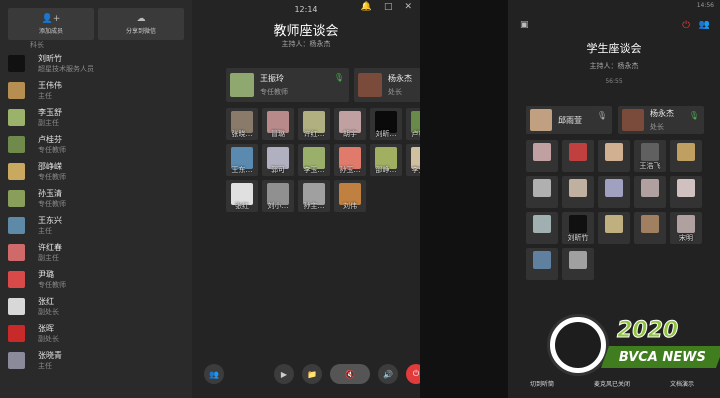 Image resolution: width=720 pixels, height=398 pixels. I want to click on member-role: 主任, so click(45, 96).